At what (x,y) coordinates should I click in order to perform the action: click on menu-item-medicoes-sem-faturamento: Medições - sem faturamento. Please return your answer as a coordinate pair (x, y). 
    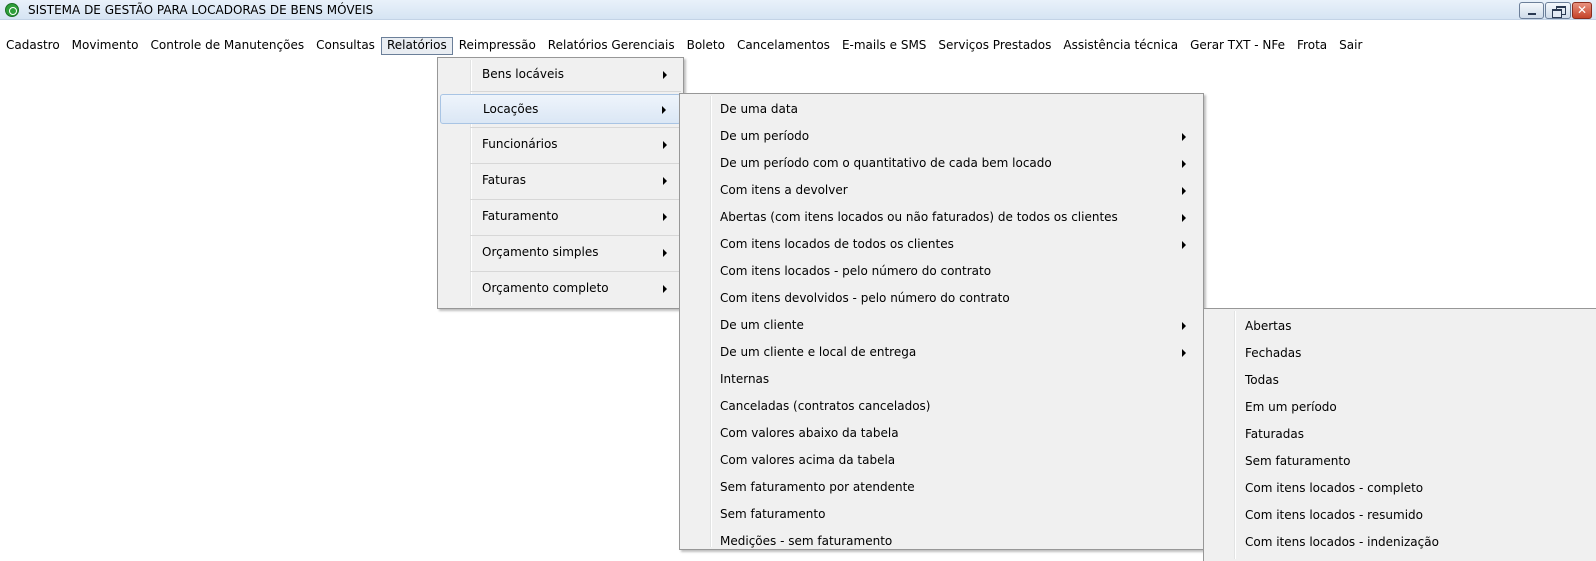
    Looking at the image, I should click on (941, 541).